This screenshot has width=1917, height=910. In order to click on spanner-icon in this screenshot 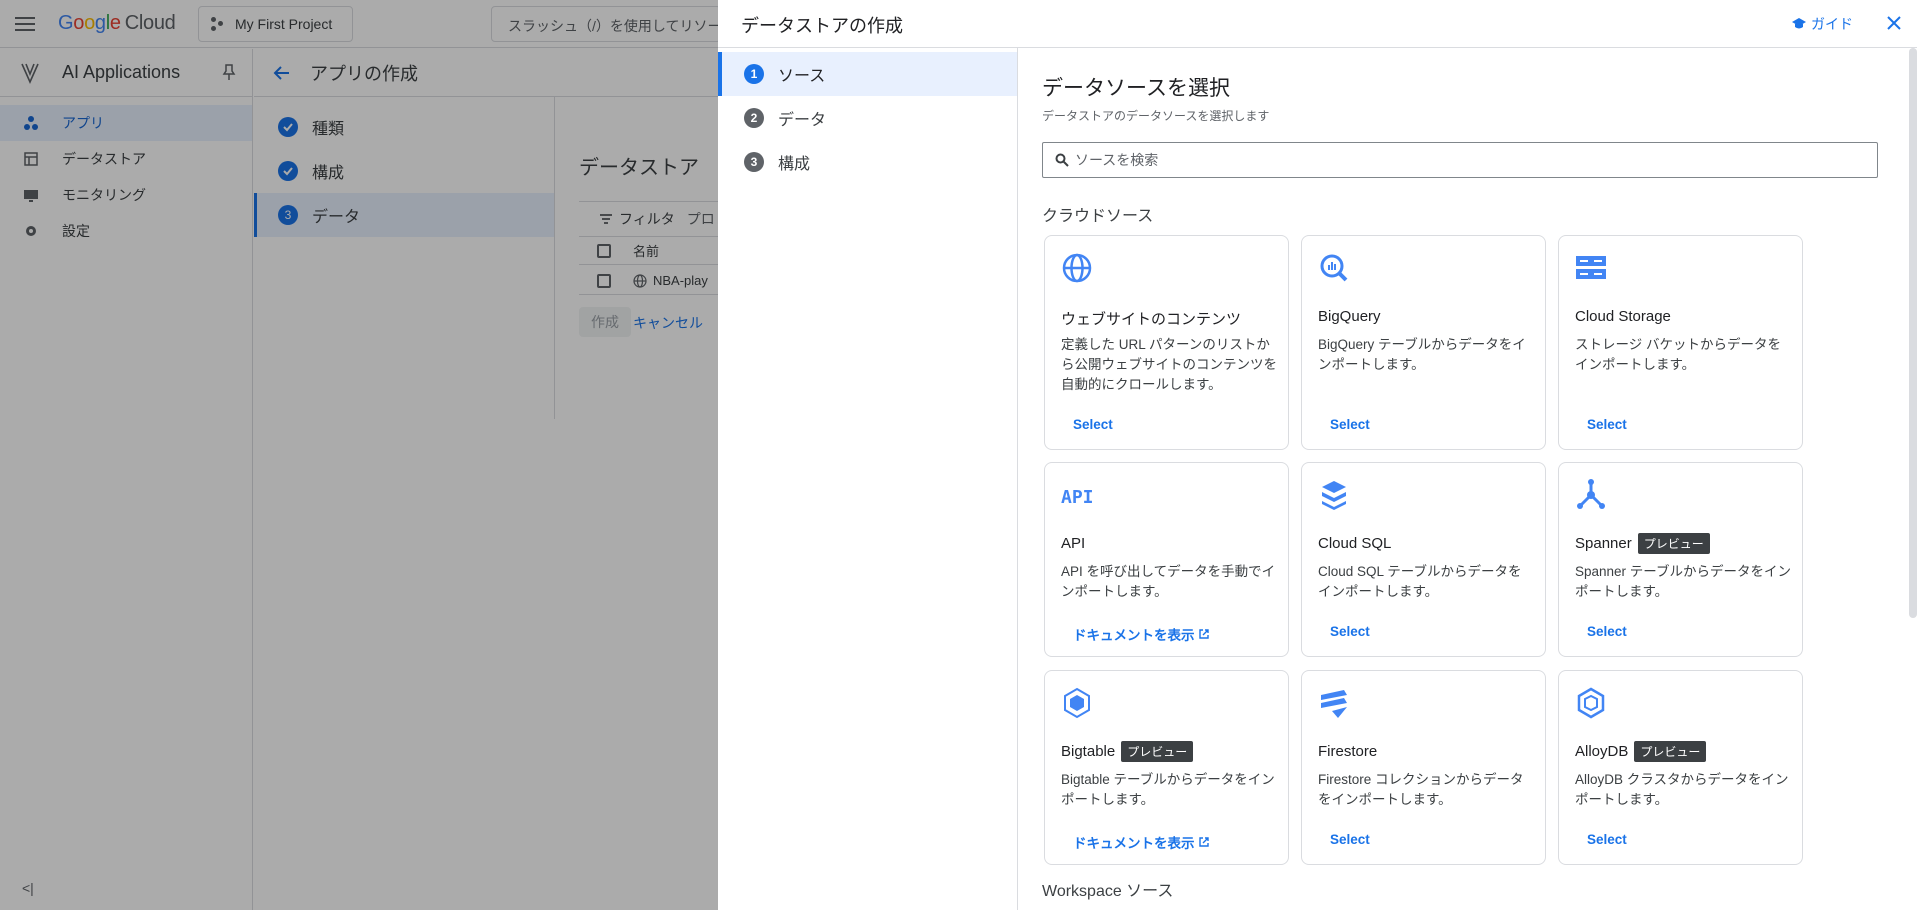, I will do `click(1591, 494)`.